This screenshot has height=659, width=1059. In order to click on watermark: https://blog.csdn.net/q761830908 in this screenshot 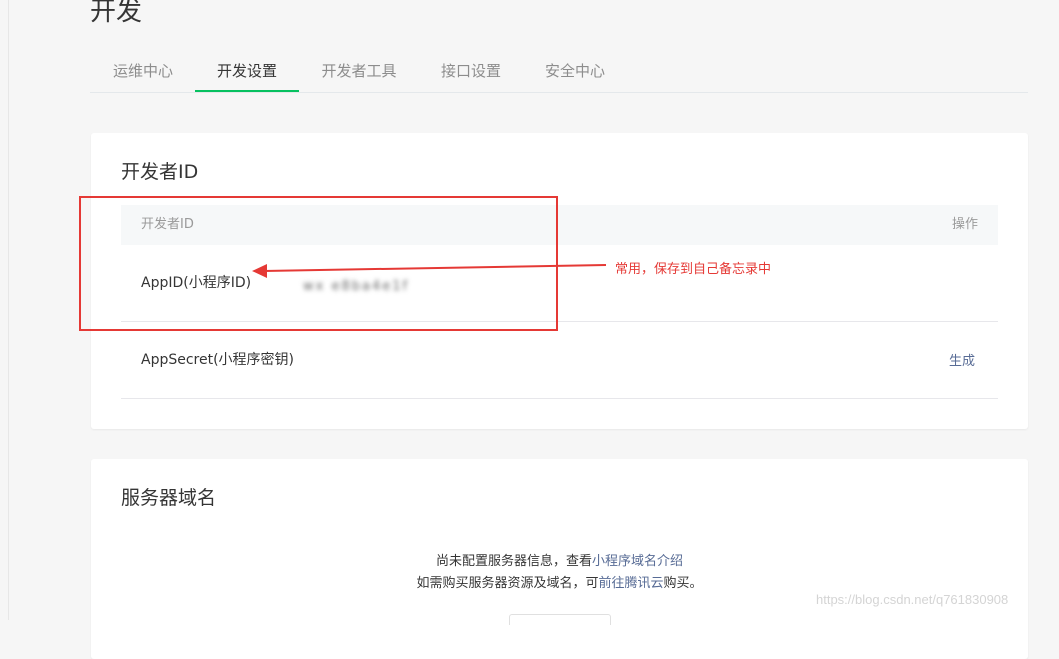, I will do `click(912, 599)`.